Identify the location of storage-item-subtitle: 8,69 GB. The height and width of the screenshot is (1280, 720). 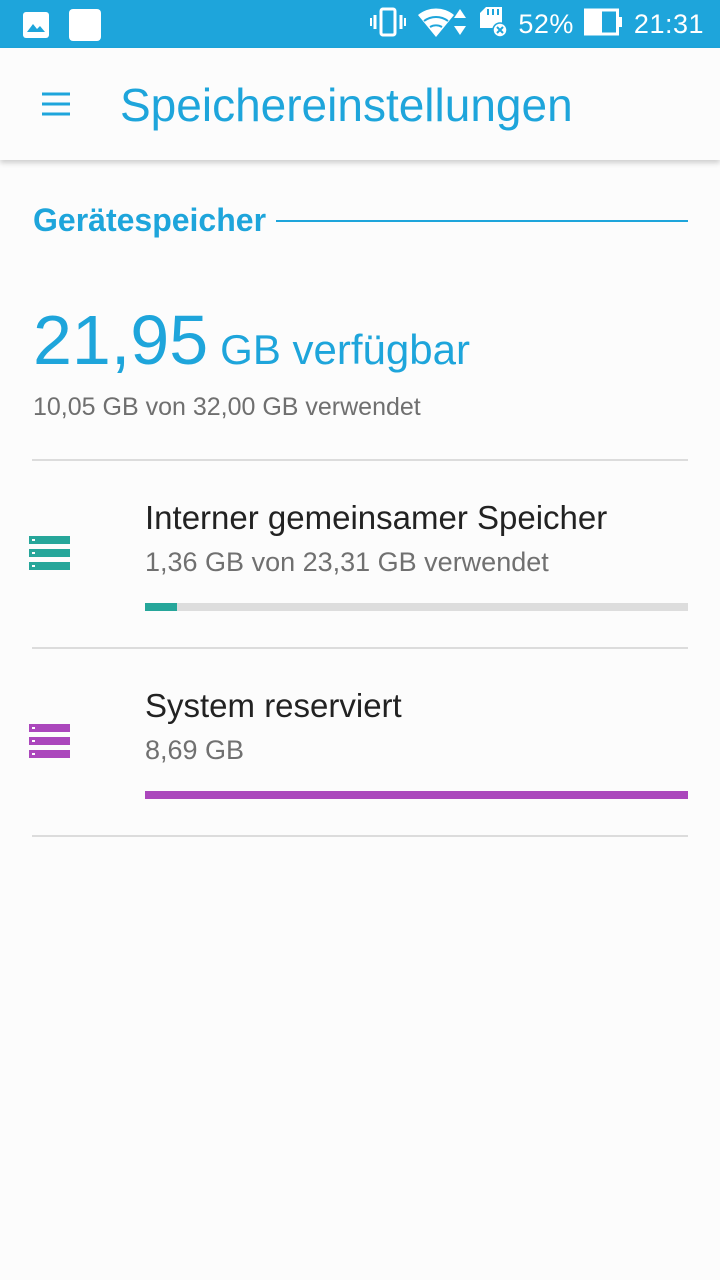
(195, 750).